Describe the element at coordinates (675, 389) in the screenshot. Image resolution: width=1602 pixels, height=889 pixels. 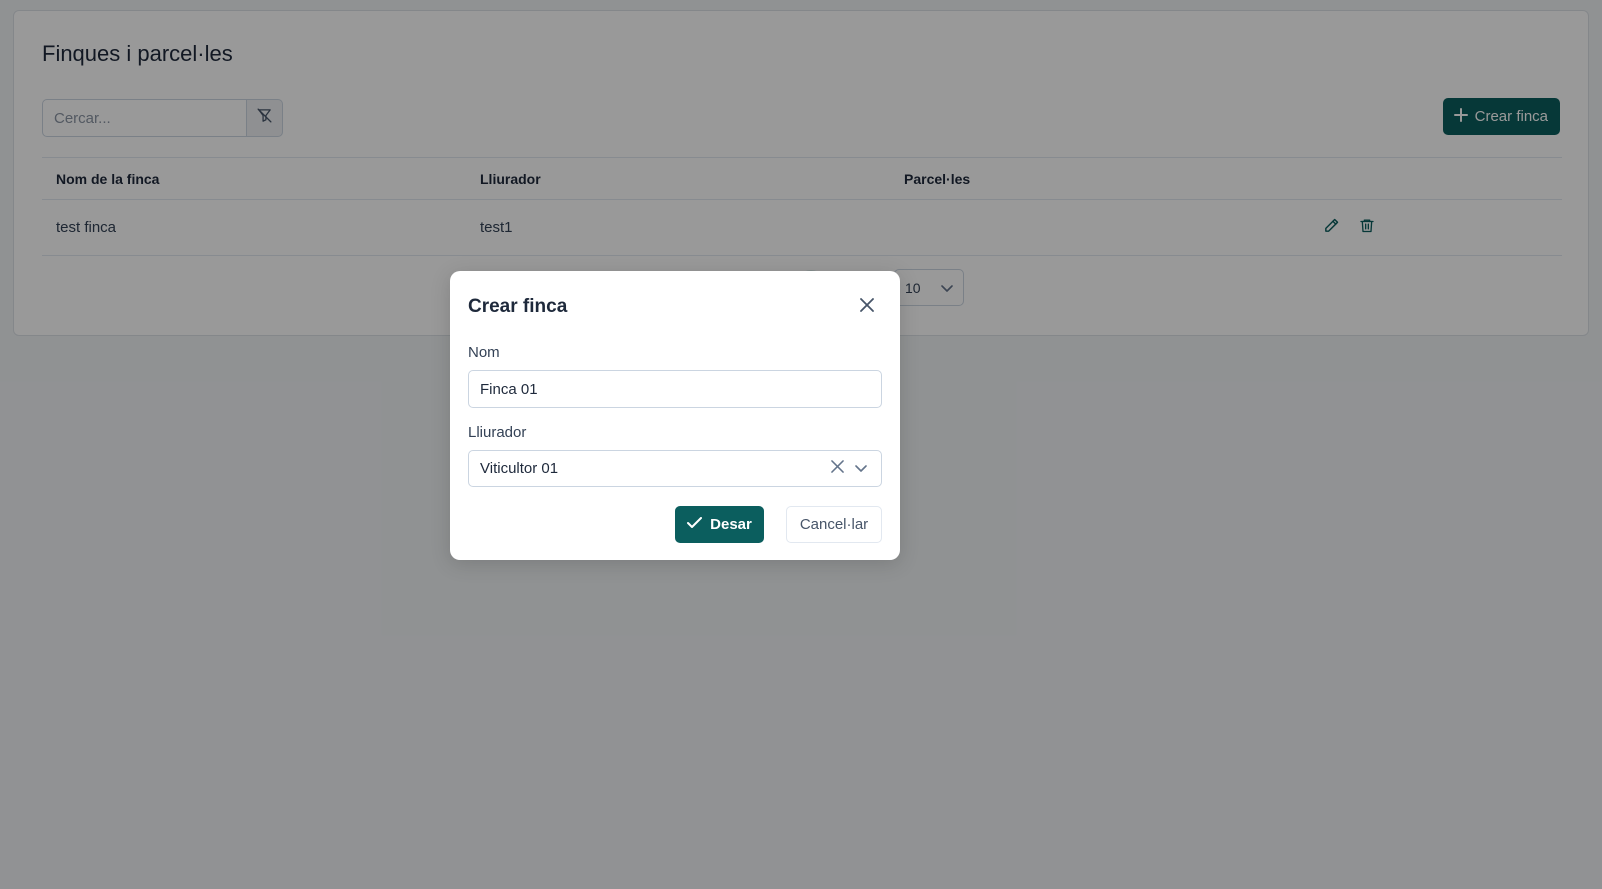
I see `name-field` at that location.